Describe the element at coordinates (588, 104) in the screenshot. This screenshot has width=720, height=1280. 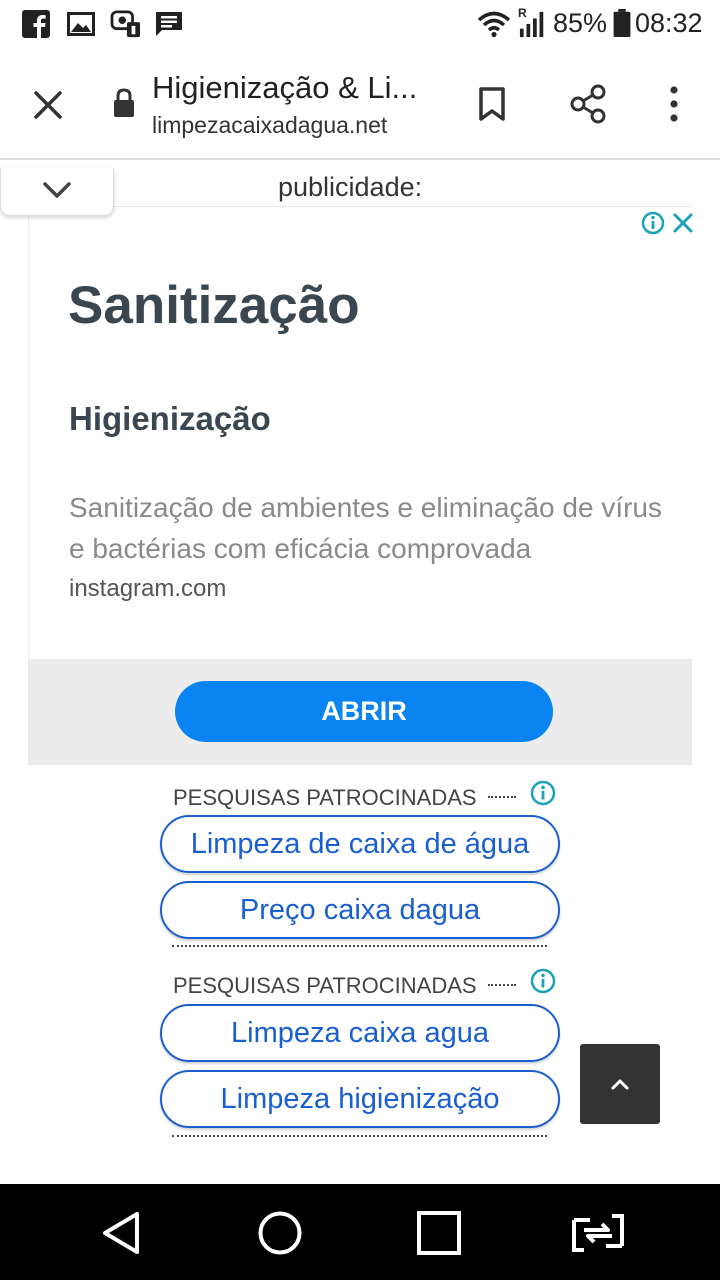
I see `share-icon` at that location.